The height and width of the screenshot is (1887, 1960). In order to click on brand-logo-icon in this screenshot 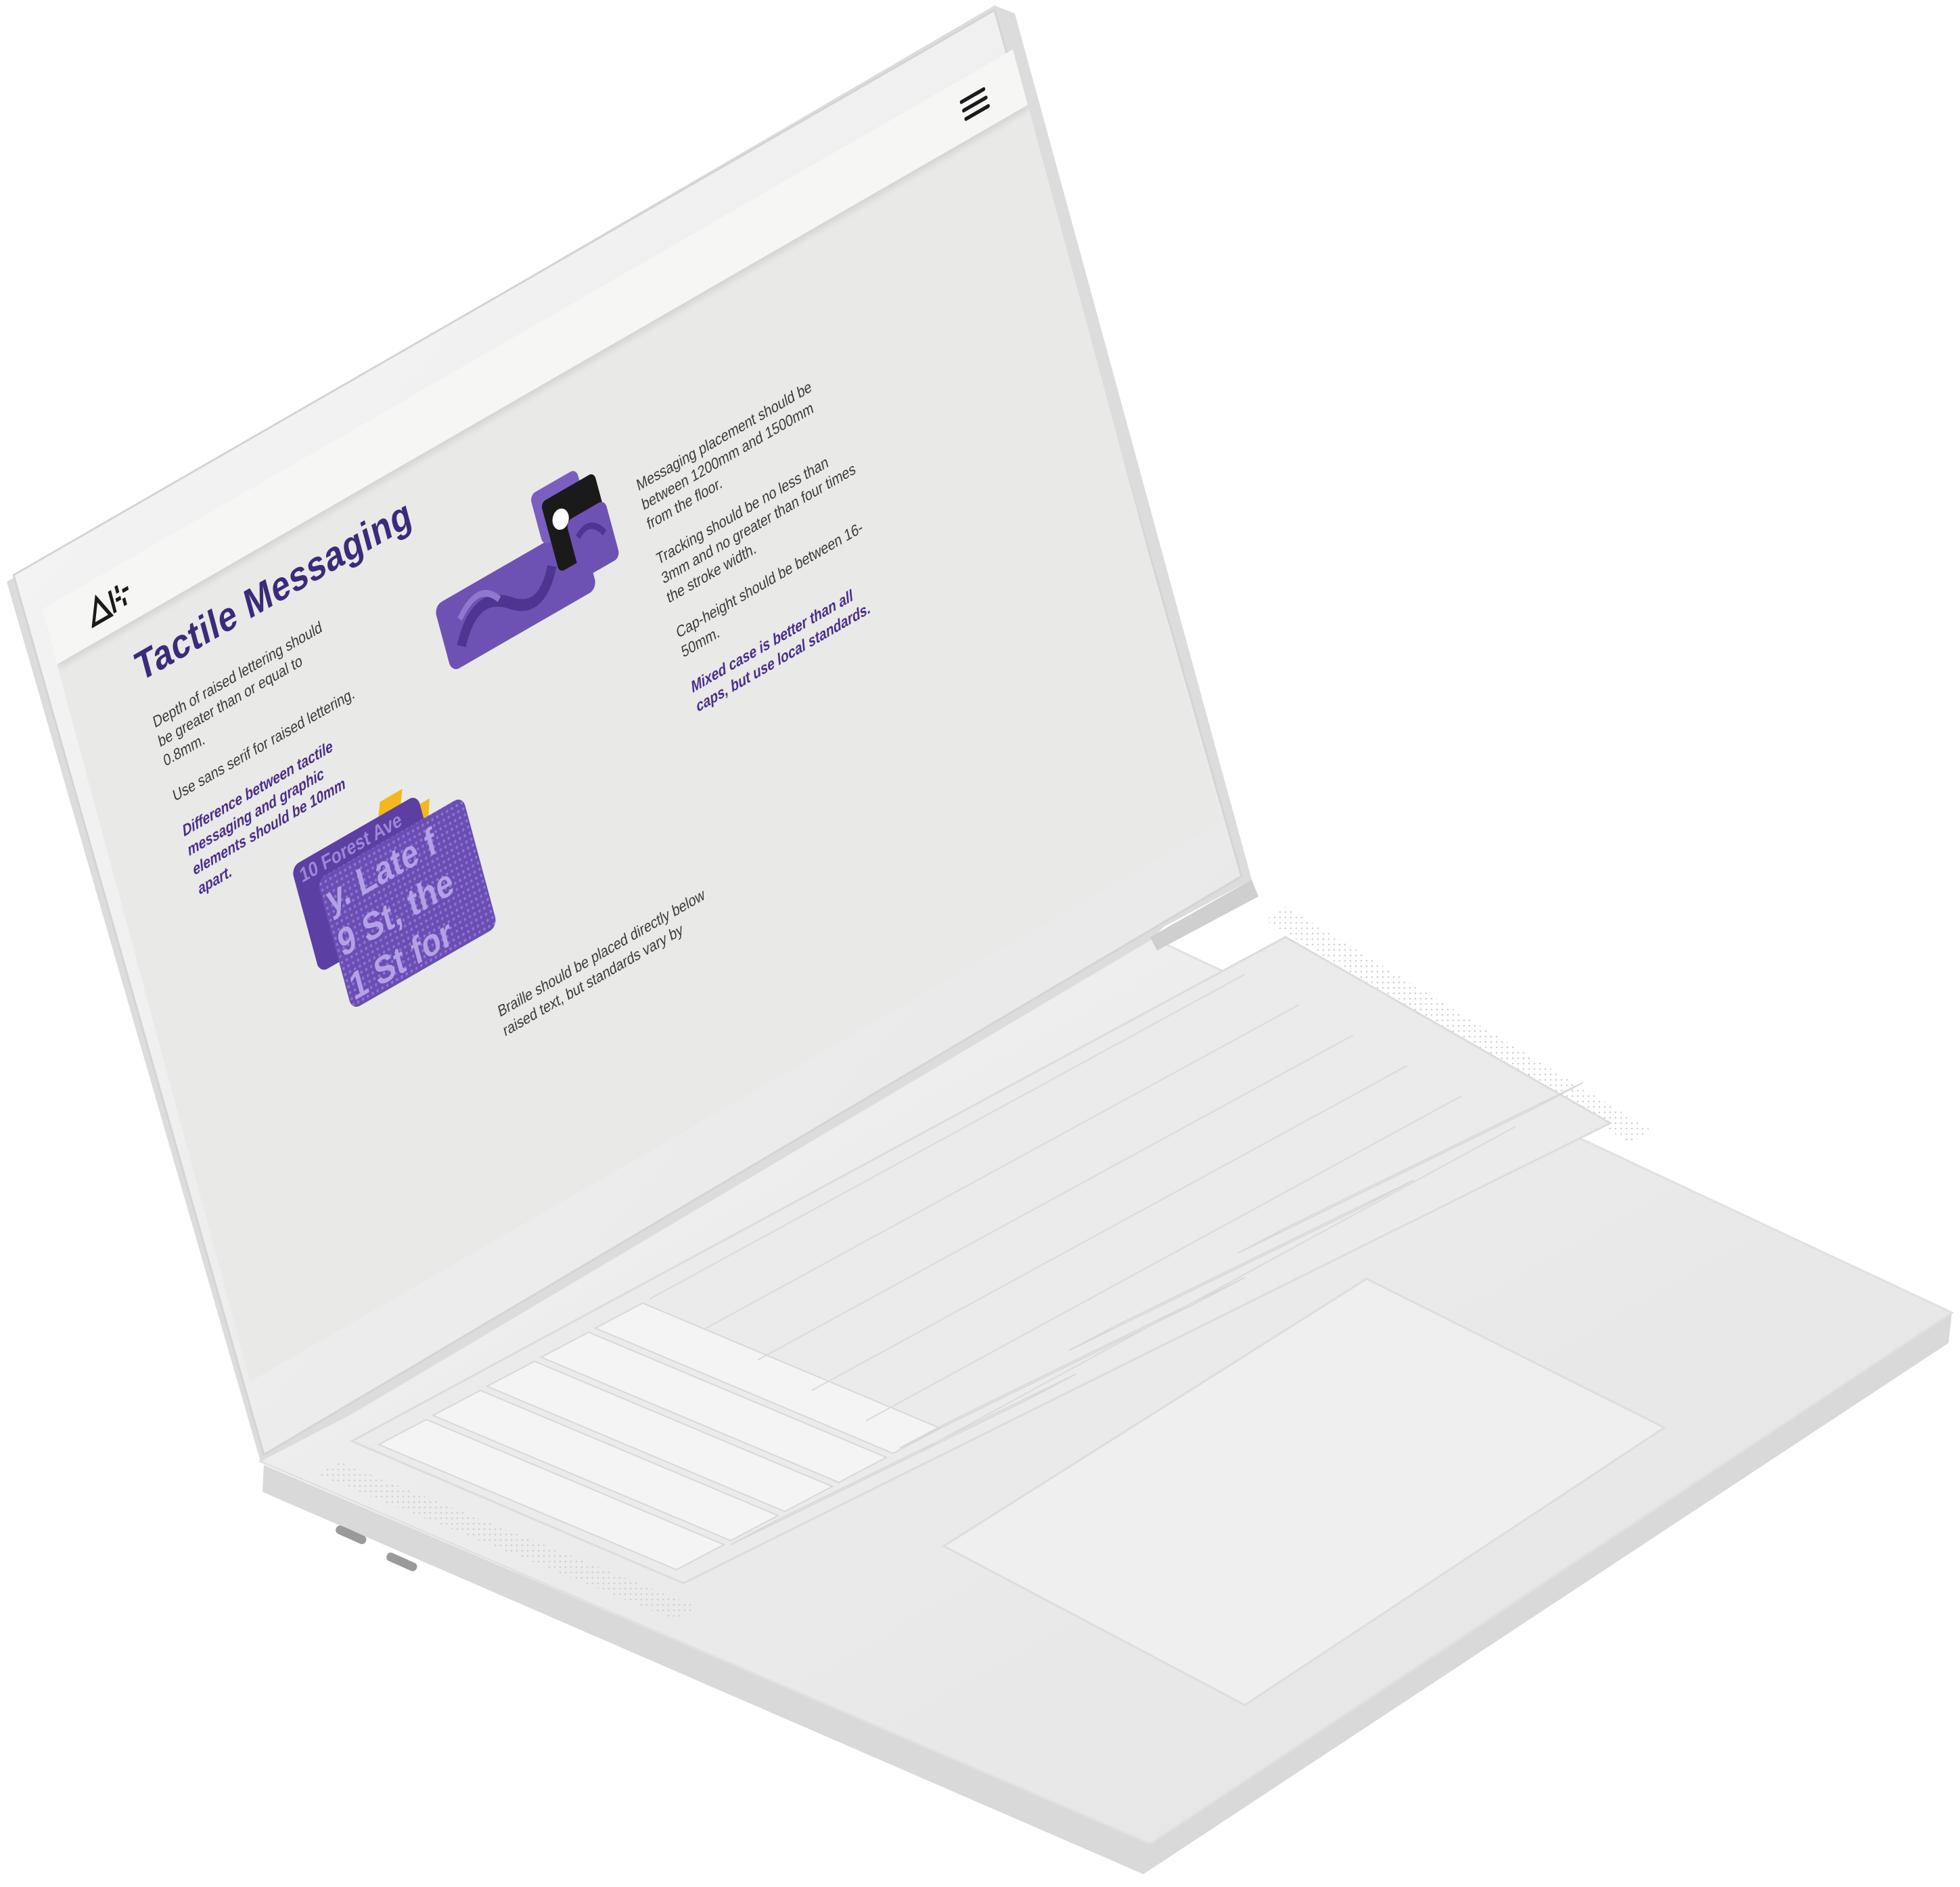, I will do `click(109, 602)`.